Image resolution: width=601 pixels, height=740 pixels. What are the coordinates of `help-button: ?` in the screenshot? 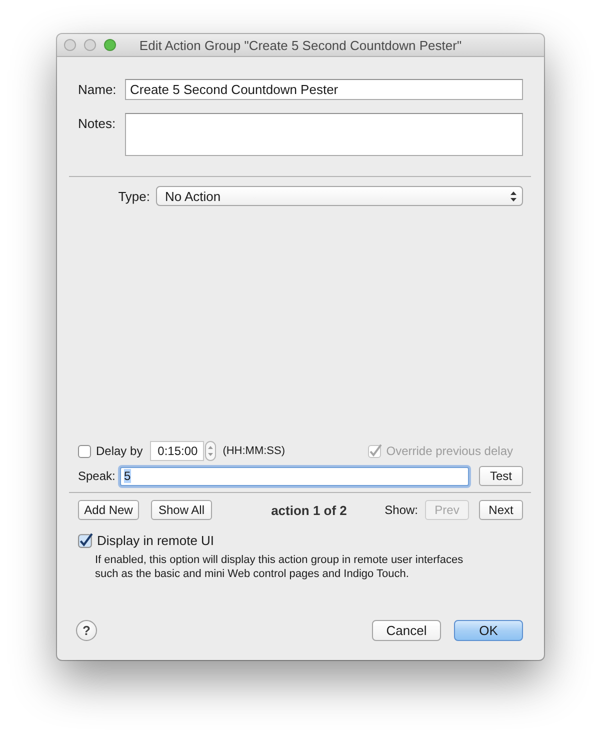 It's located at (86, 630).